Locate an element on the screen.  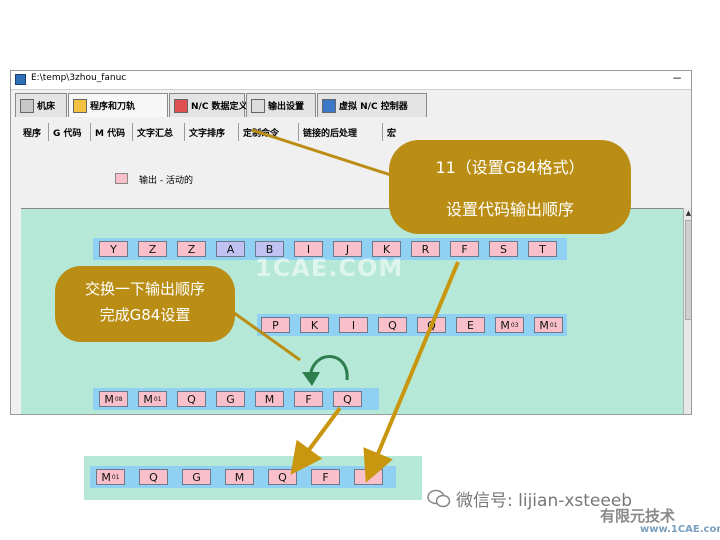
callout-top-line2: 设置代码输出顺序 is located at coordinates (509, 209).